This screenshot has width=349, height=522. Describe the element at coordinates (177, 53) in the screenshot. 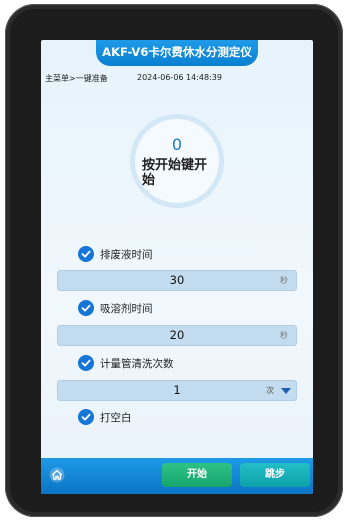

I see `app-title: AKF-V6卡尔费休水分测定仪` at that location.